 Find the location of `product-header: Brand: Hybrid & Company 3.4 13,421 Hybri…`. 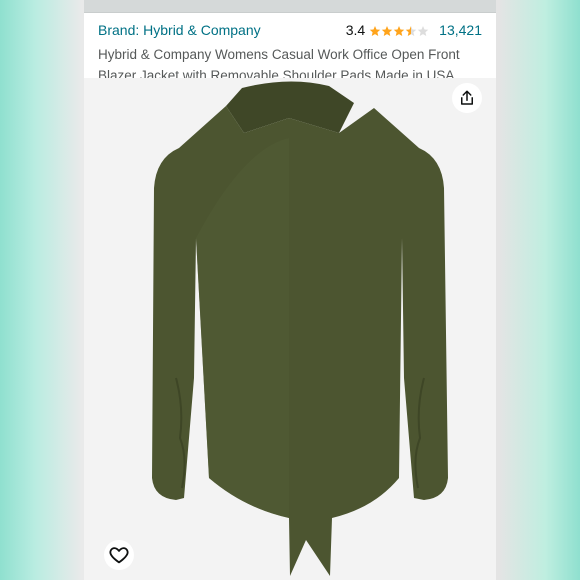

product-header: Brand: Hybrid & Company 3.4 13,421 Hybri… is located at coordinates (290, 49).